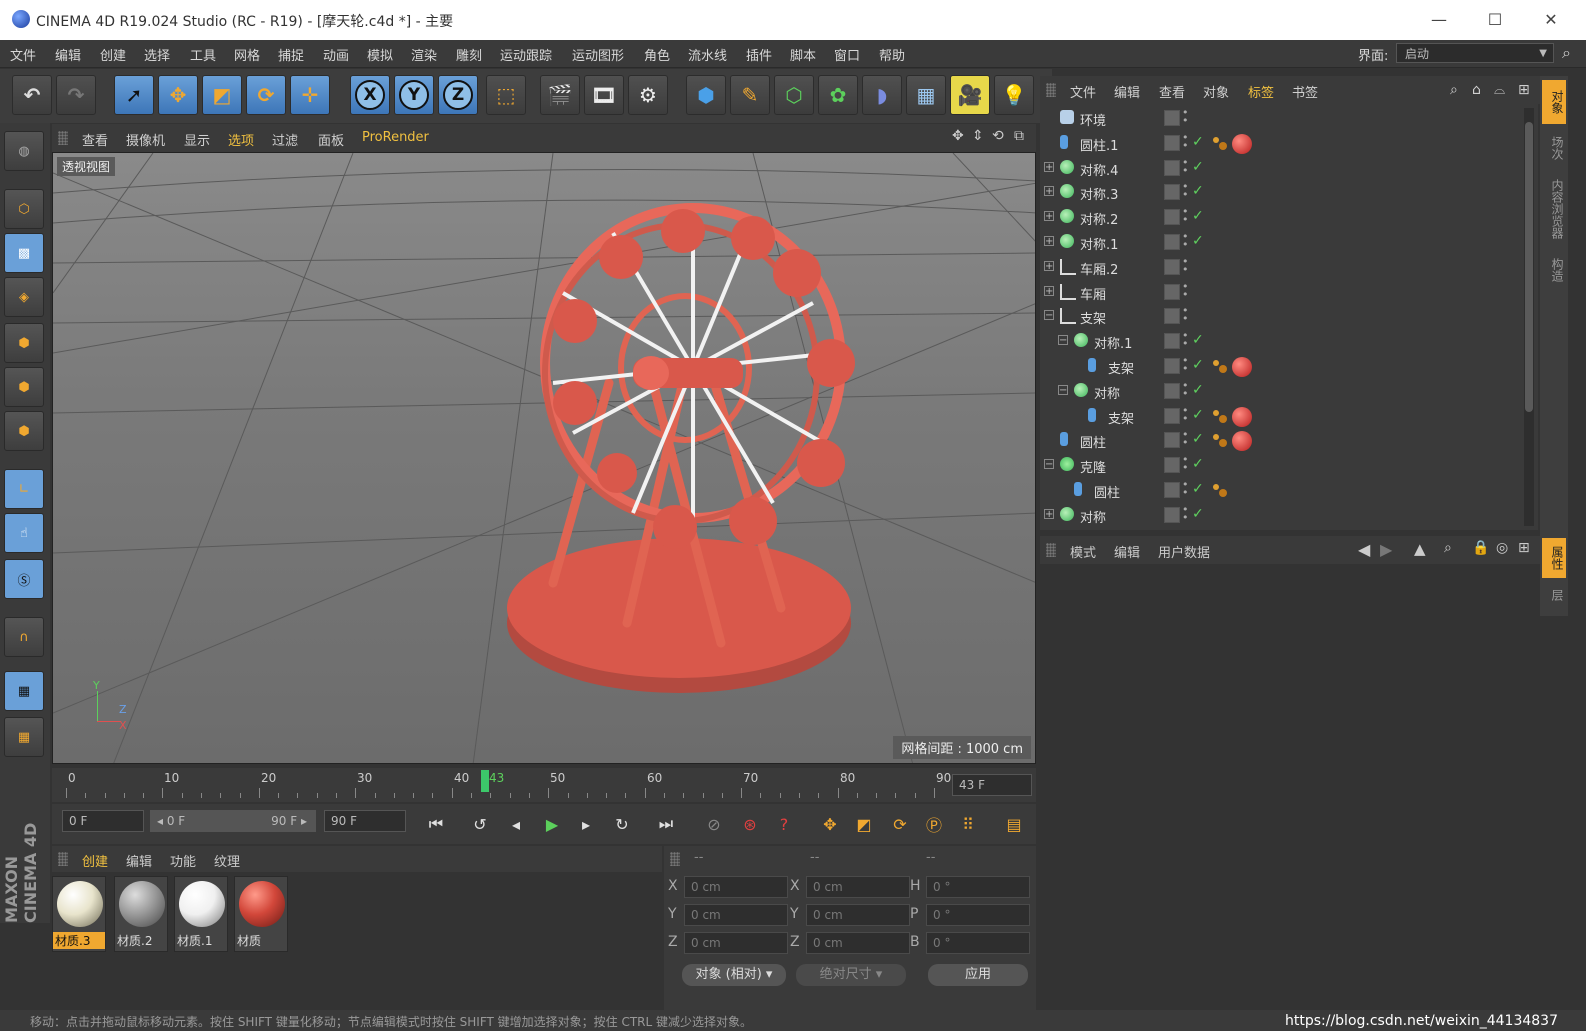  What do you see at coordinates (978, 136) in the screenshot?
I see `viewport-zoom-icon: ⇕` at bounding box center [978, 136].